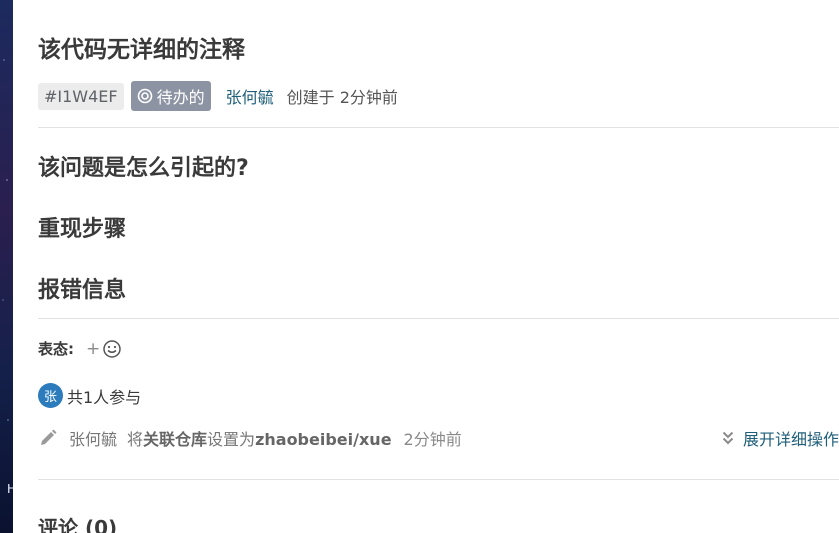  Describe the element at coordinates (180, 97) in the screenshot. I see `status-label: 待办的` at that location.